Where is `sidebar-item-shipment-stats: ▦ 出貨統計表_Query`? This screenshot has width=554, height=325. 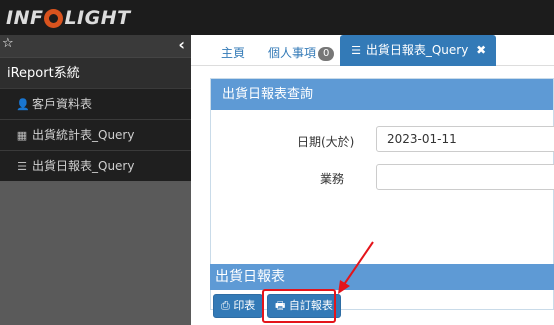 sidebar-item-shipment-stats: ▦ 出貨統計表_Query is located at coordinates (95, 134).